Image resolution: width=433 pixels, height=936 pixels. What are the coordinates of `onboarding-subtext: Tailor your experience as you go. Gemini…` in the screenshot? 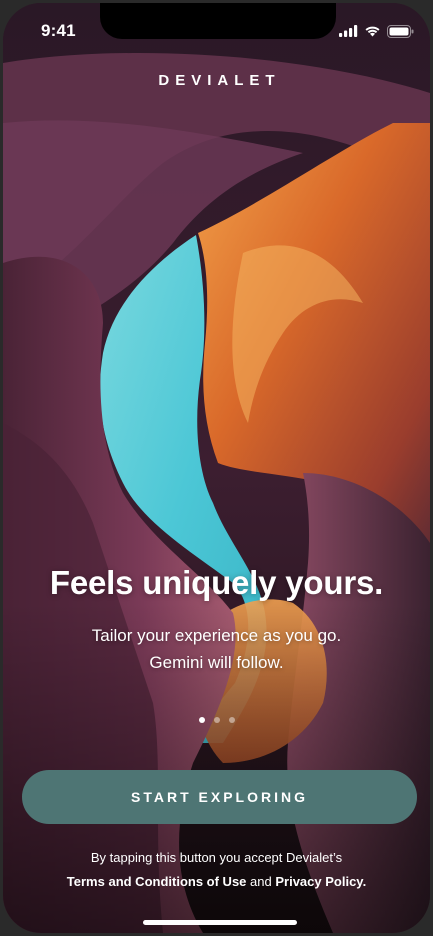 It's located at (216, 649).